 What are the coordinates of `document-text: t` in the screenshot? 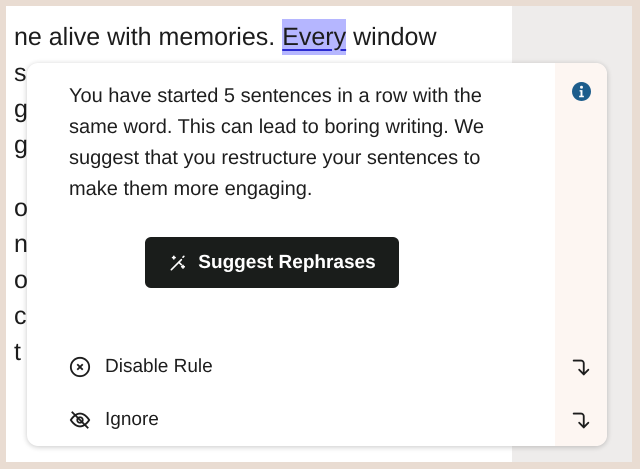 It's located at (17, 352).